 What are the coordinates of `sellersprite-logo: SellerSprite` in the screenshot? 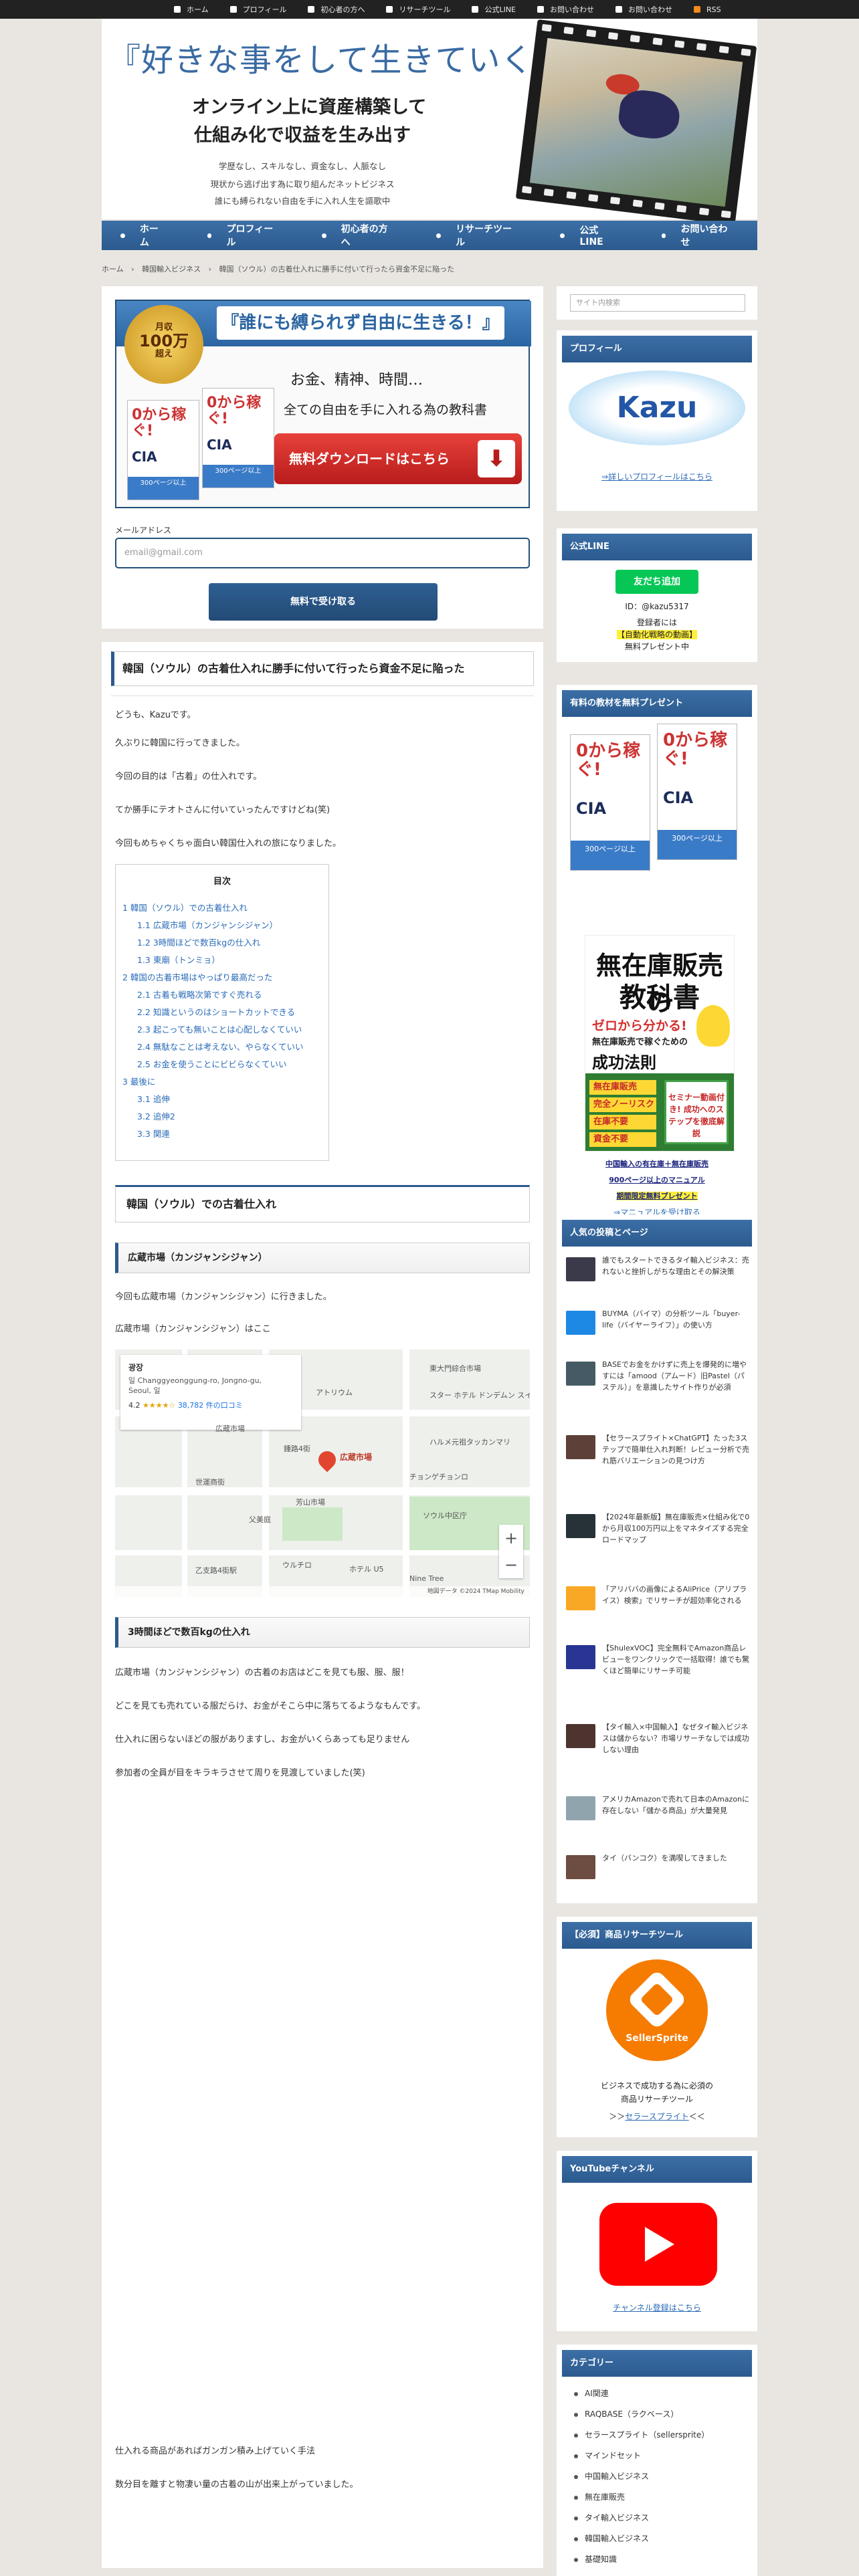 It's located at (657, 2010).